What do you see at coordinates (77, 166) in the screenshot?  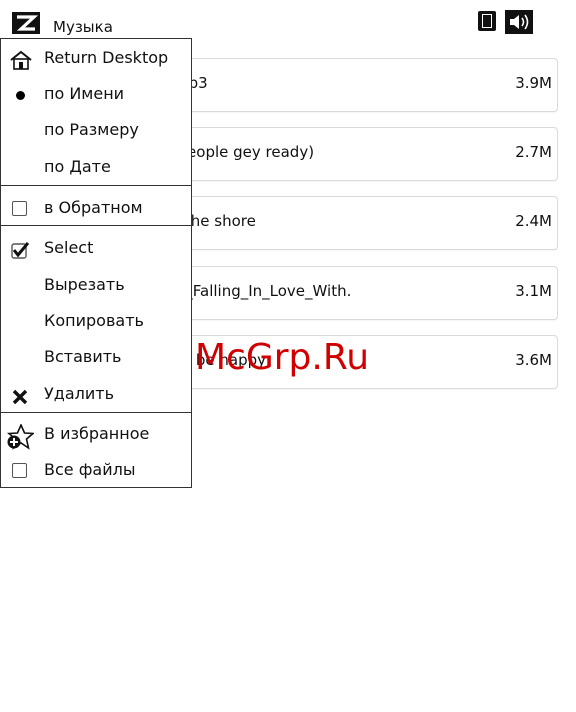 I see `menu-label: по Дате` at bounding box center [77, 166].